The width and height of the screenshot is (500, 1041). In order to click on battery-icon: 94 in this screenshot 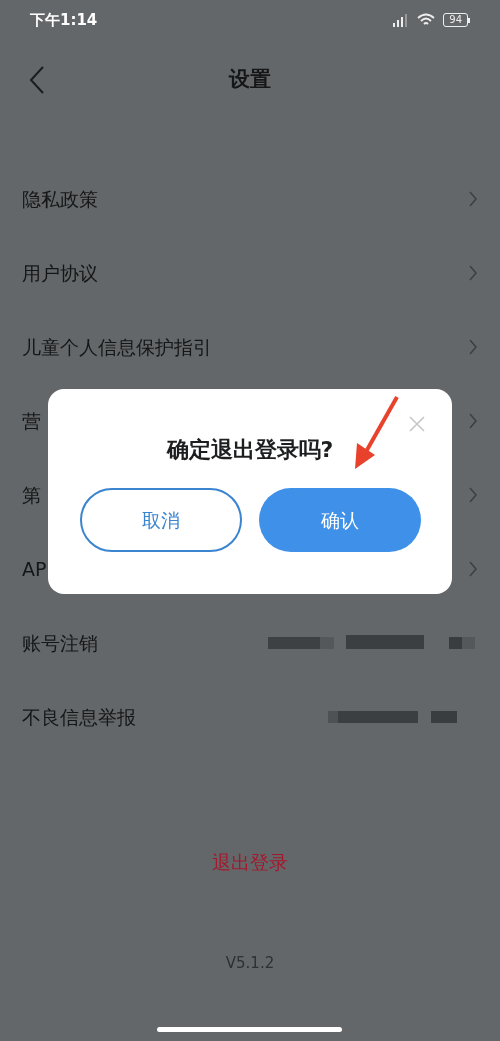, I will do `click(456, 20)`.